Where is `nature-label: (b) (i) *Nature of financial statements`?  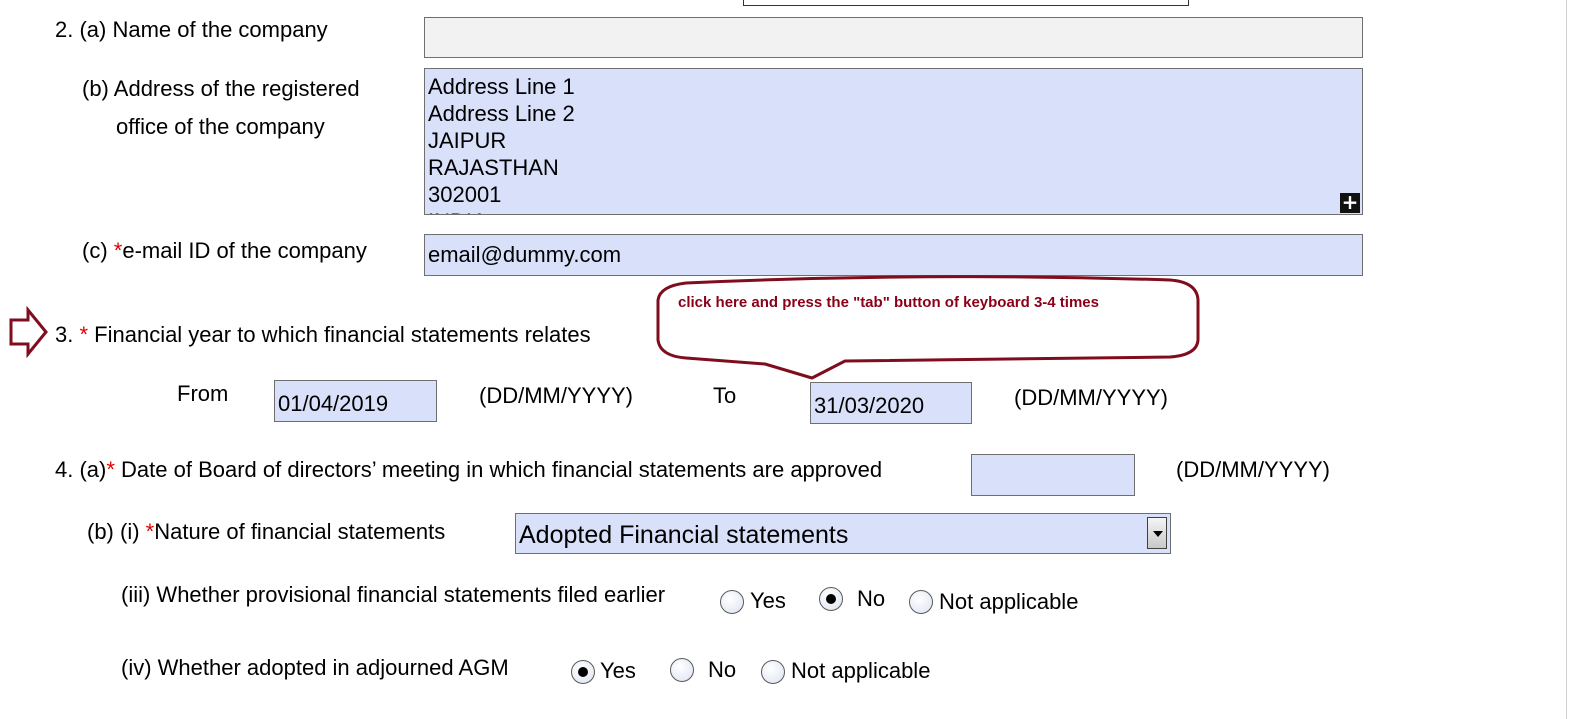
nature-label: (b) (i) *Nature of financial statements is located at coordinates (266, 532).